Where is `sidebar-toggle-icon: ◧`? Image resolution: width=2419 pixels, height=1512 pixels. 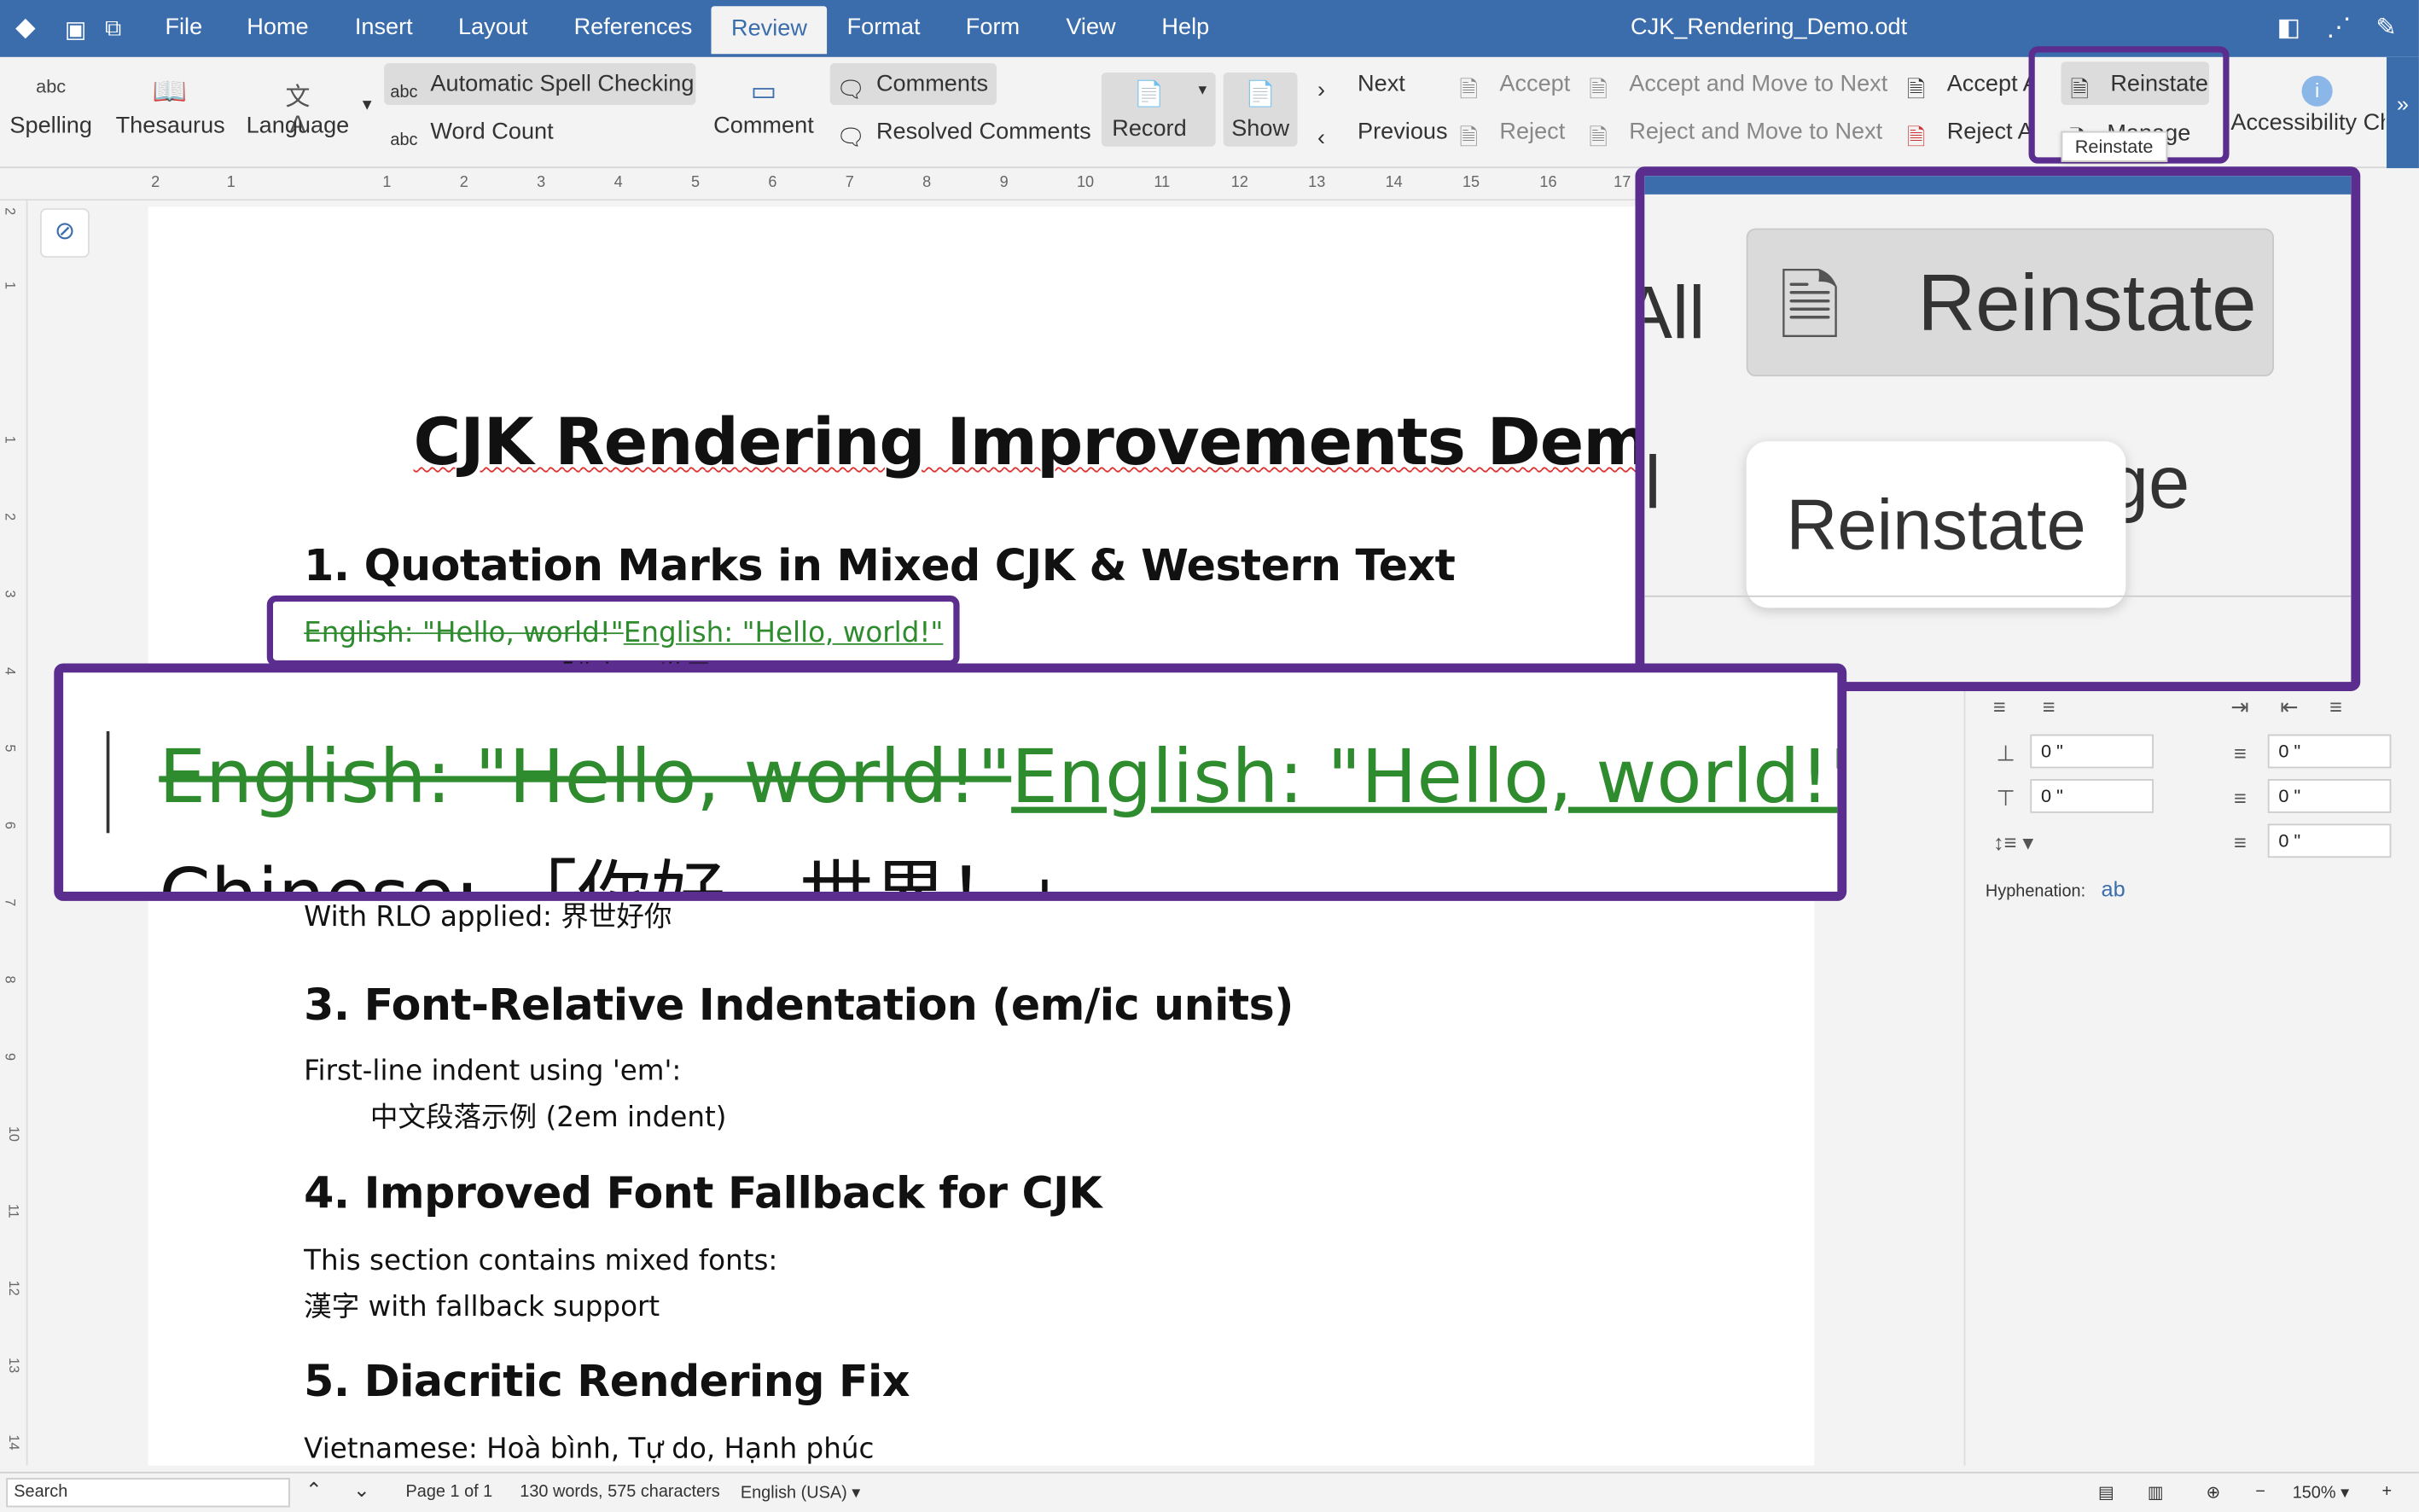 sidebar-toggle-icon: ◧ is located at coordinates (2288, 27).